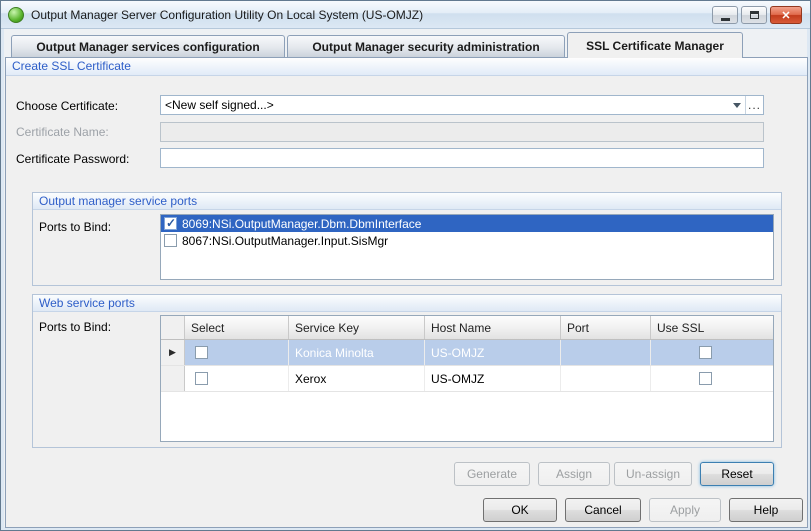 This screenshot has height=531, width=811. What do you see at coordinates (285, 240) in the screenshot?
I see `list-item-label: 8067:NSi.OutputManager.Input.SisMgr` at bounding box center [285, 240].